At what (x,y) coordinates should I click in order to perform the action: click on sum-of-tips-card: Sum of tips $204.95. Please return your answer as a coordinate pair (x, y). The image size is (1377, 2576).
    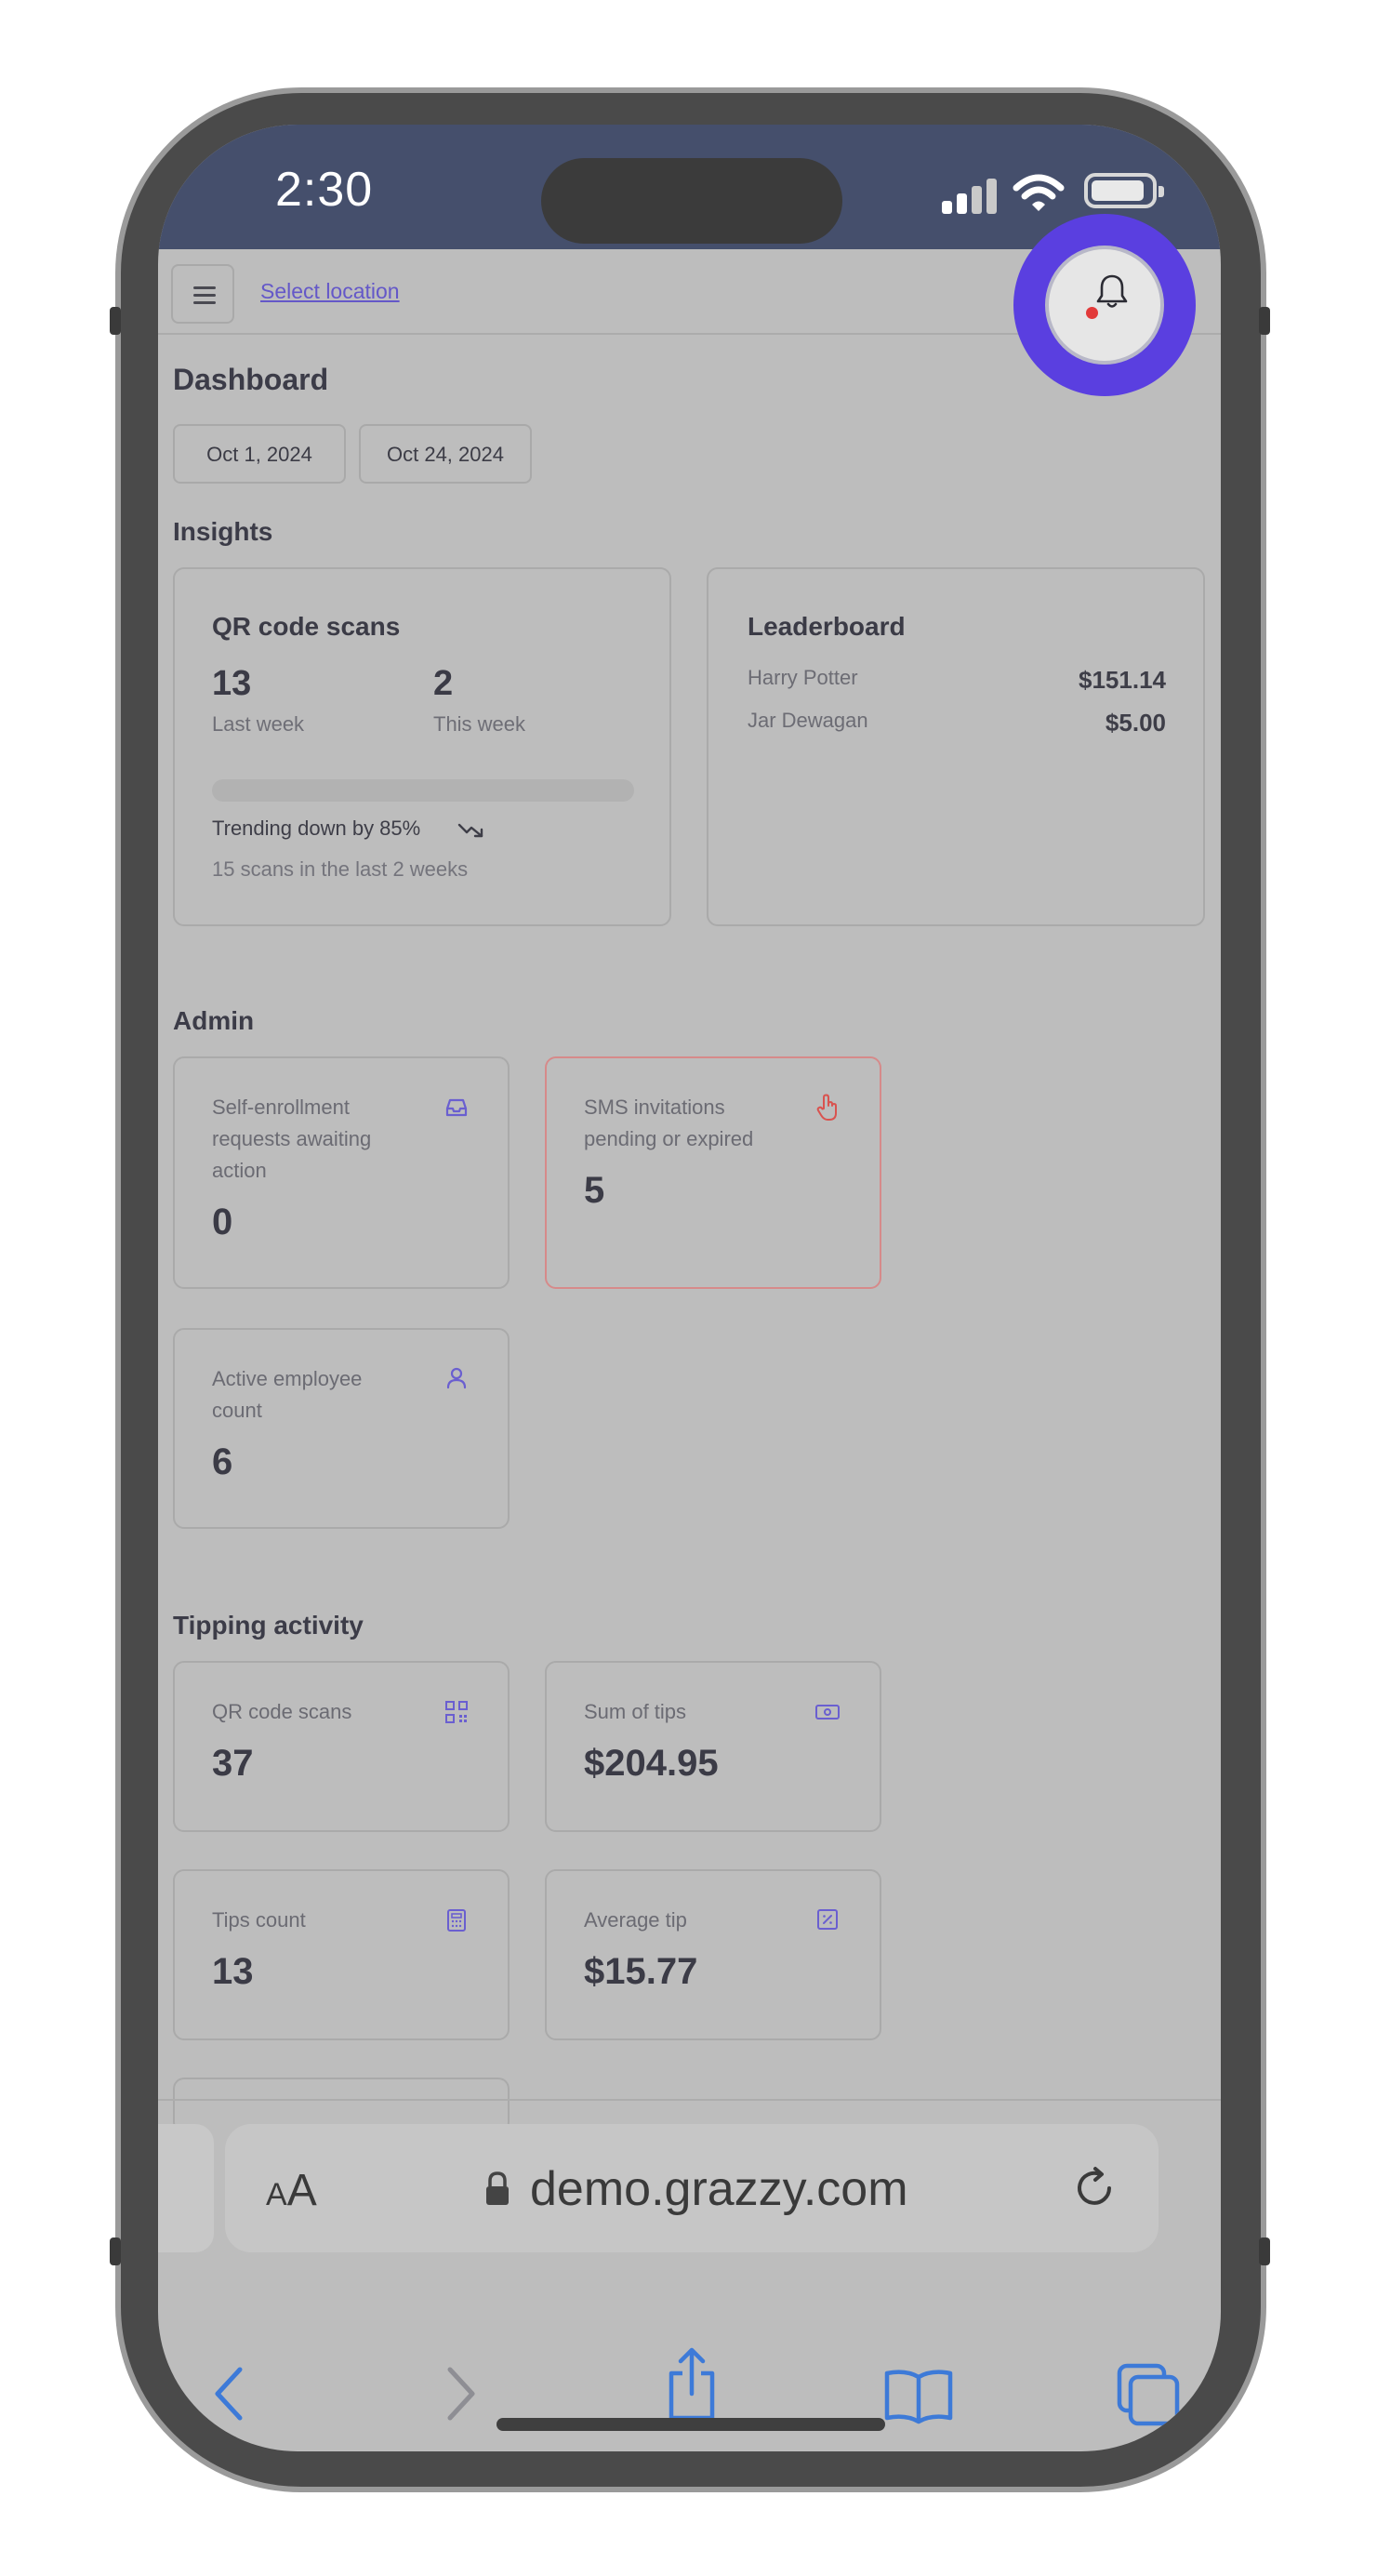
    Looking at the image, I should click on (713, 1746).